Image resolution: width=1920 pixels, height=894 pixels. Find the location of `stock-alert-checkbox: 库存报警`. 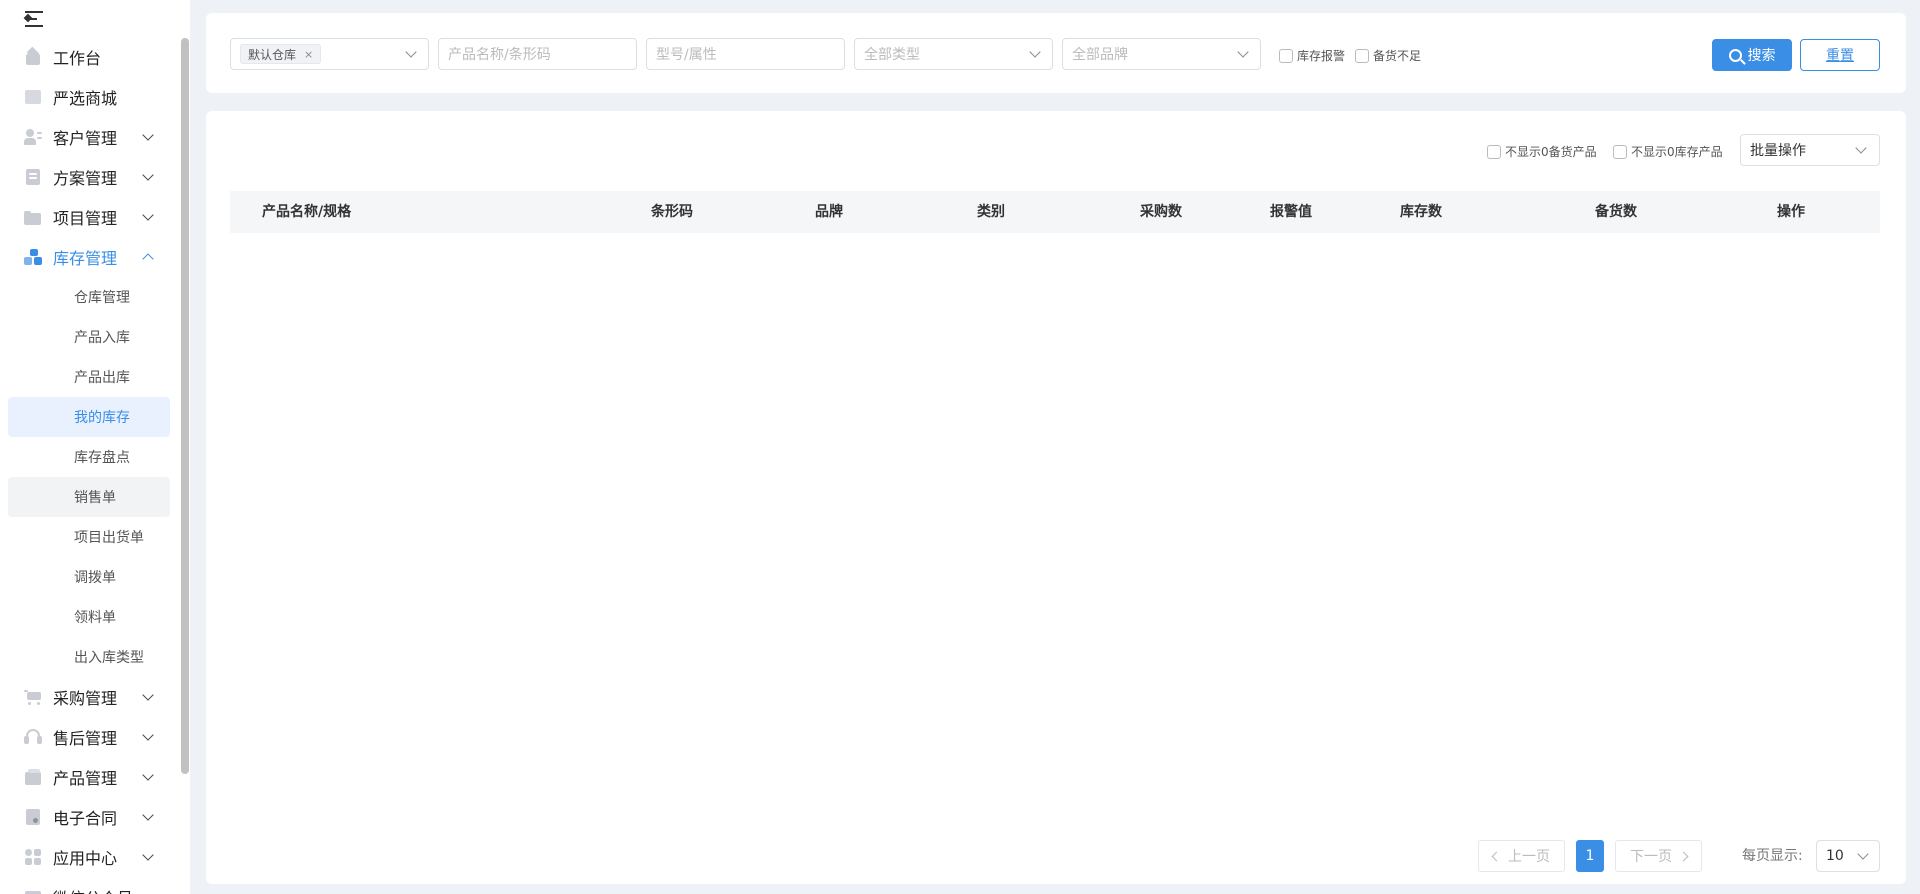

stock-alert-checkbox: 库存报警 is located at coordinates (1312, 55).